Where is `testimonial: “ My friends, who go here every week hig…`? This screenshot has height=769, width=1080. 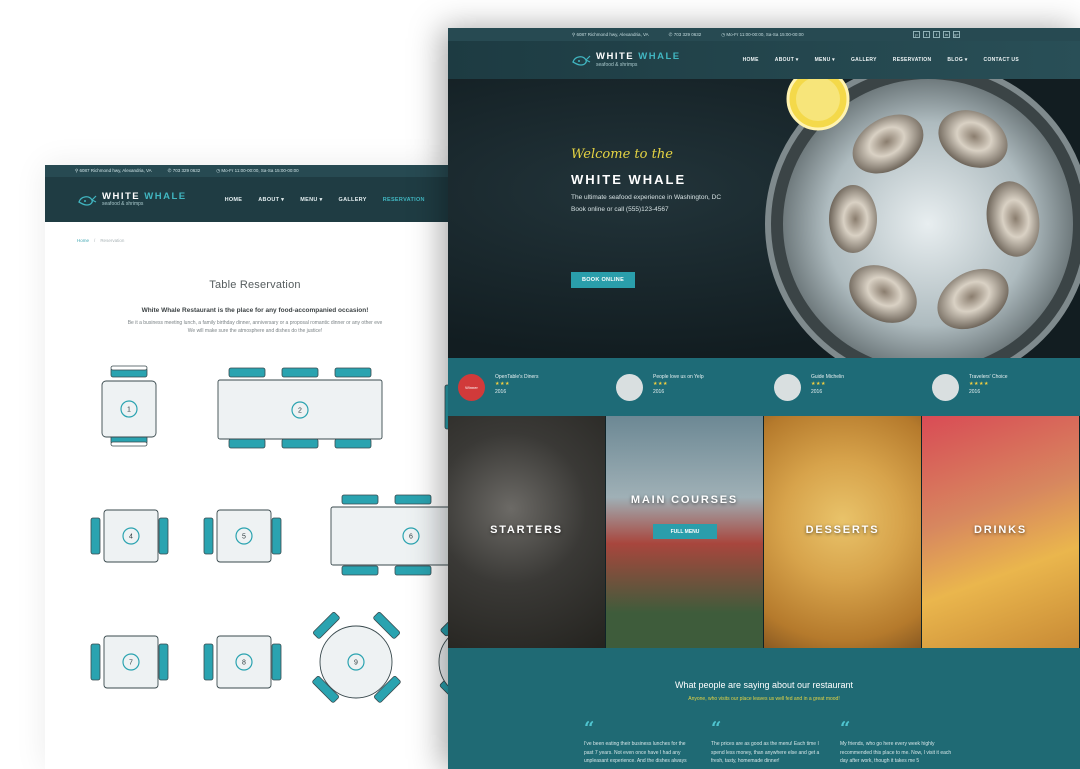
testimonial: “ My friends, who go here every week hig… is located at coordinates (896, 743).